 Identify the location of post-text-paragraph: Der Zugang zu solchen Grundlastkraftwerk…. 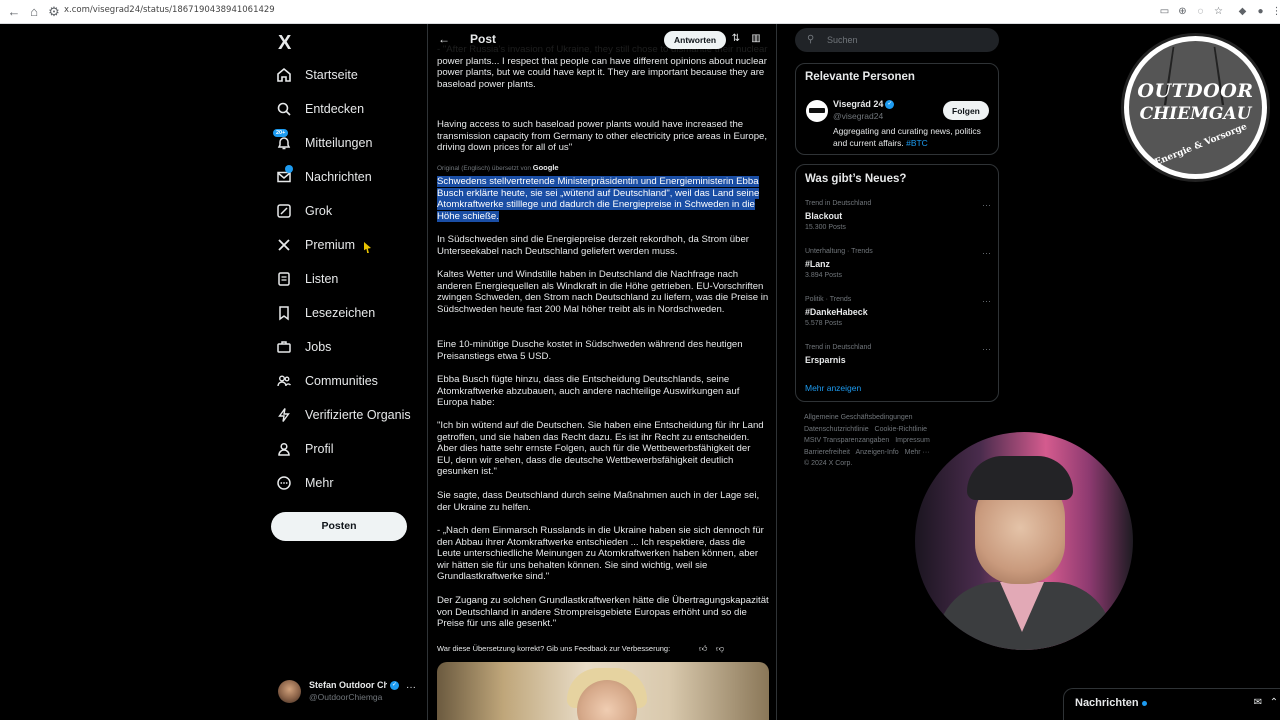
(603, 612).